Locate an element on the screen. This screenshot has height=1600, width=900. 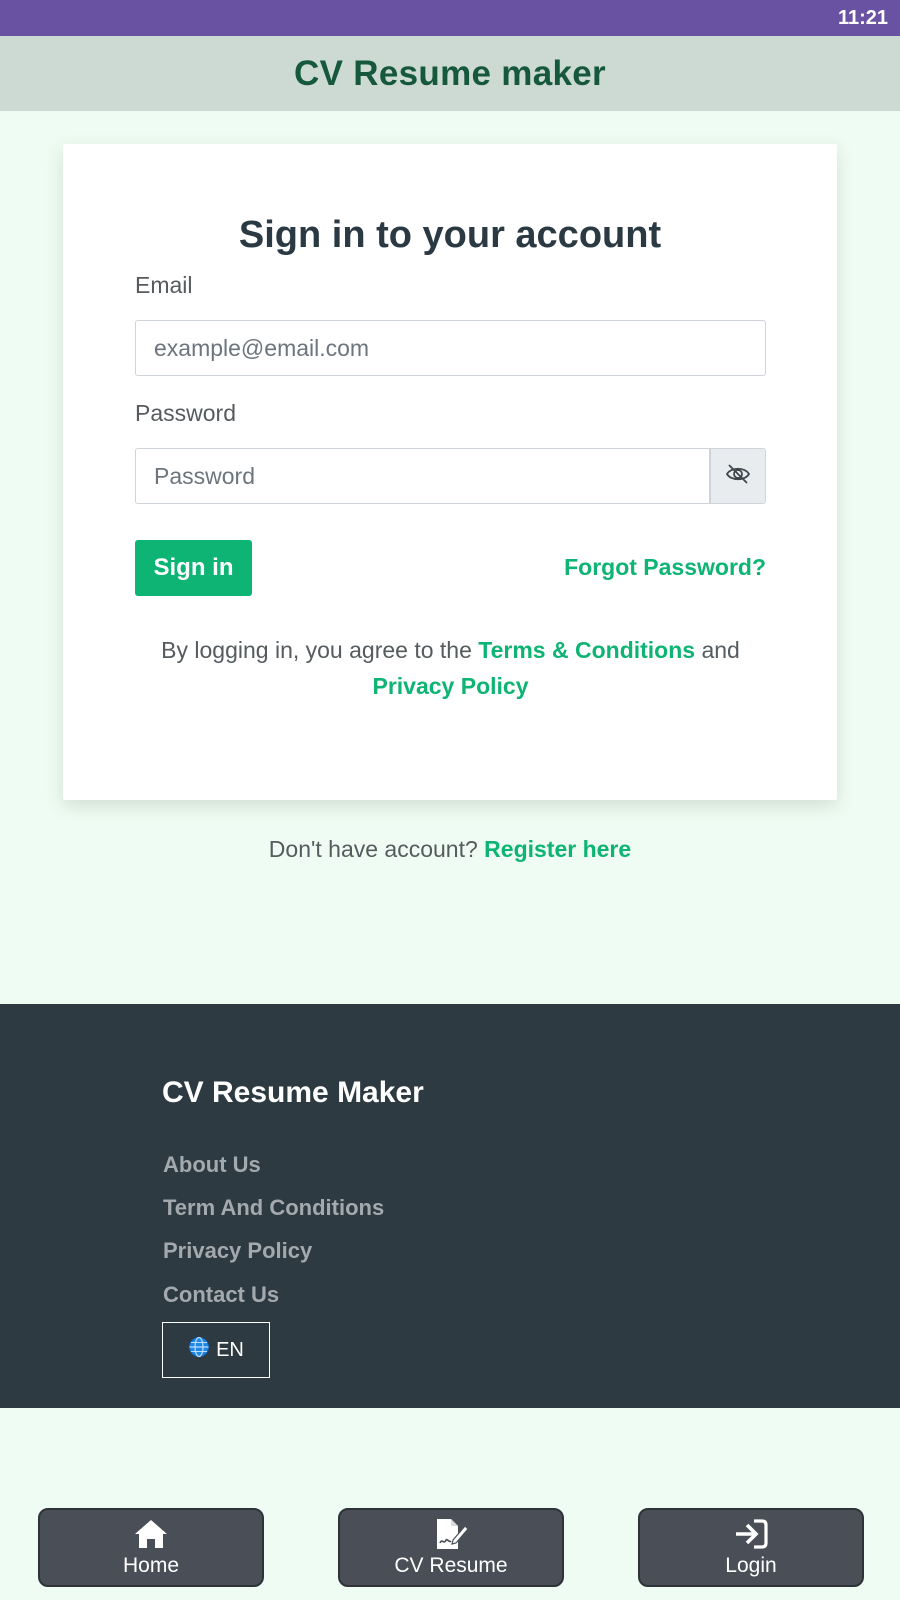
app-header: CV Resume maker is located at coordinates (450, 73).